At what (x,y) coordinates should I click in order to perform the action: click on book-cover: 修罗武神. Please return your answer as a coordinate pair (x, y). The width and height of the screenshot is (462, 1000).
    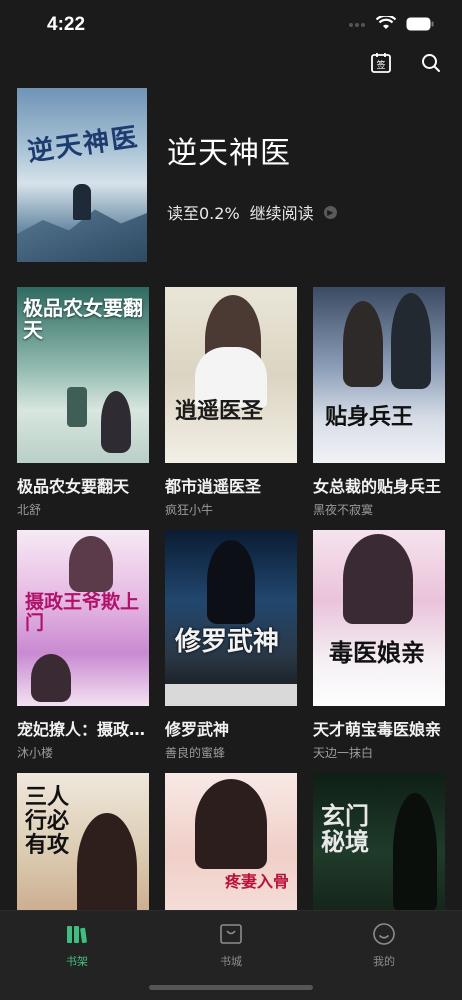
    Looking at the image, I should click on (231, 618).